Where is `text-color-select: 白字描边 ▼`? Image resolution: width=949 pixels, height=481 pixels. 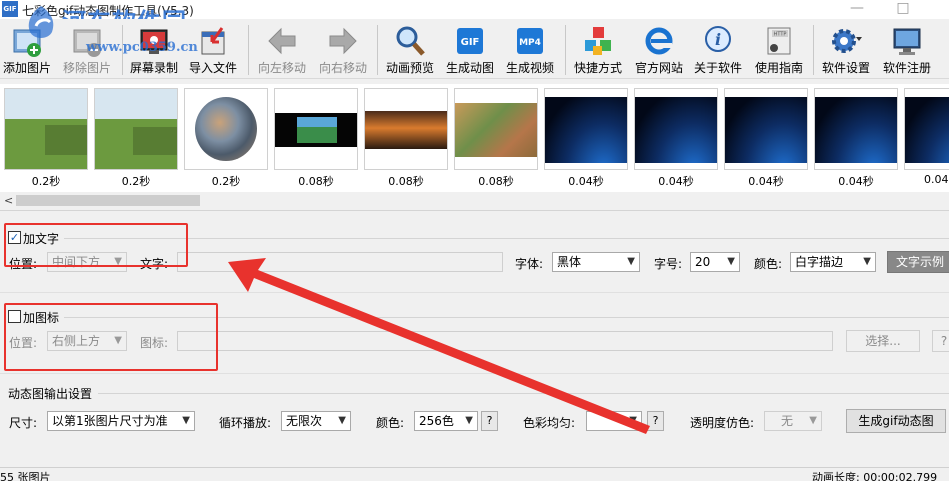
text-color-select: 白字描边 ▼ is located at coordinates (833, 262).